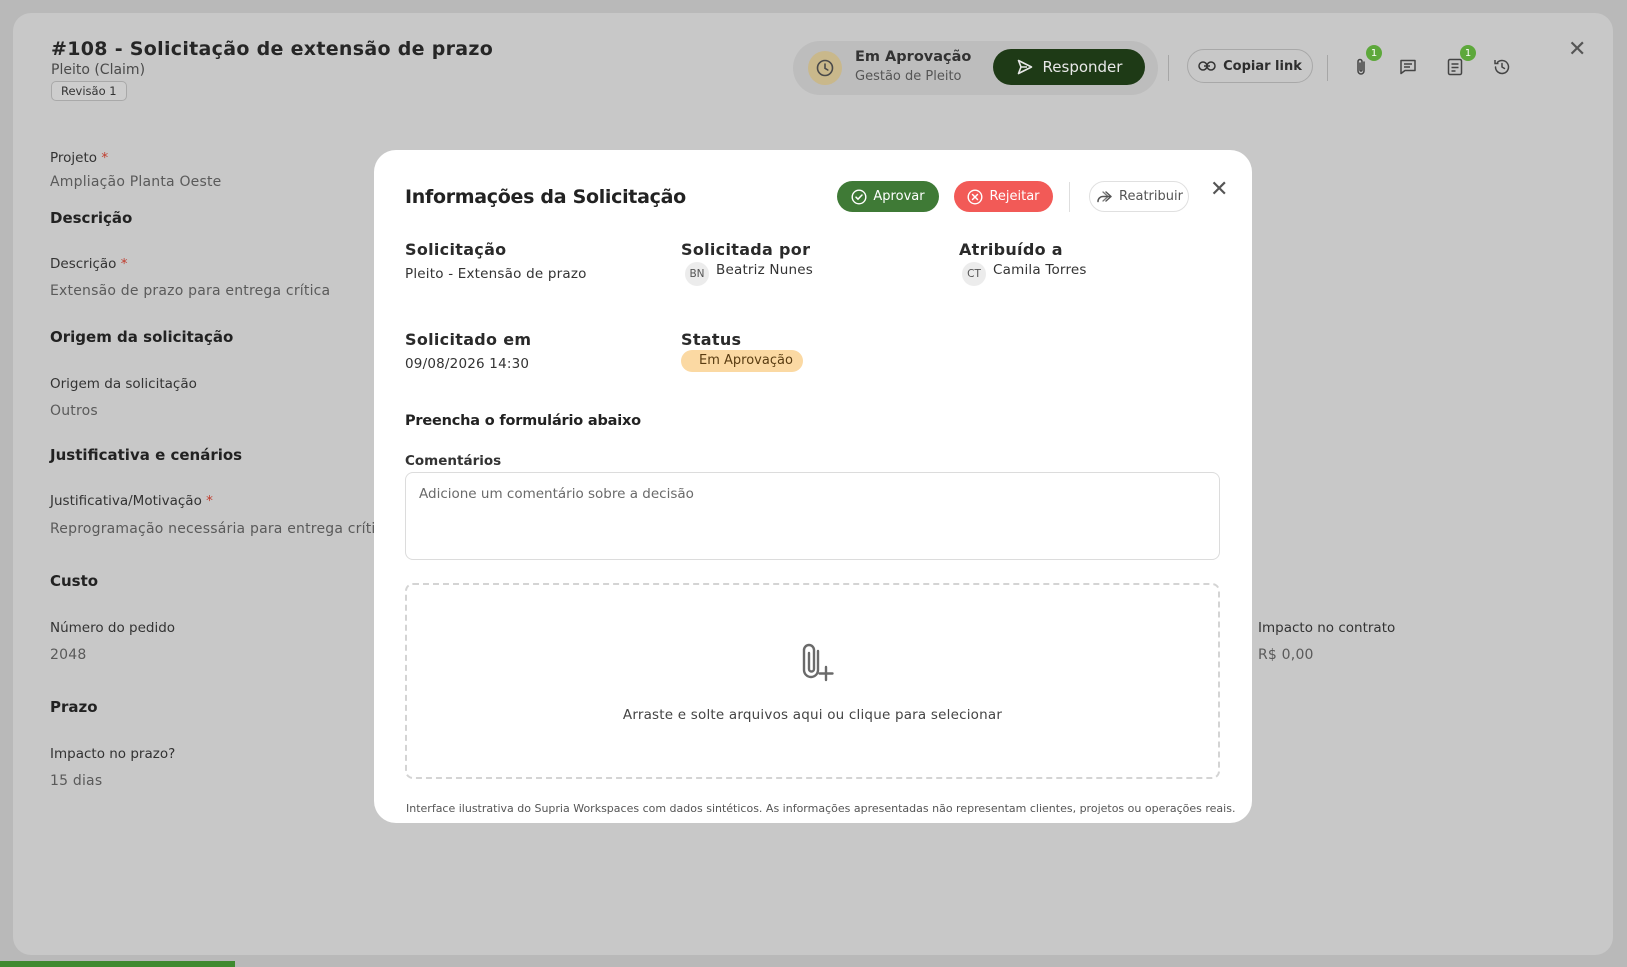 The height and width of the screenshot is (967, 1627). What do you see at coordinates (1011, 249) in the screenshot?
I see `assigned-heading: Atribuído a` at bounding box center [1011, 249].